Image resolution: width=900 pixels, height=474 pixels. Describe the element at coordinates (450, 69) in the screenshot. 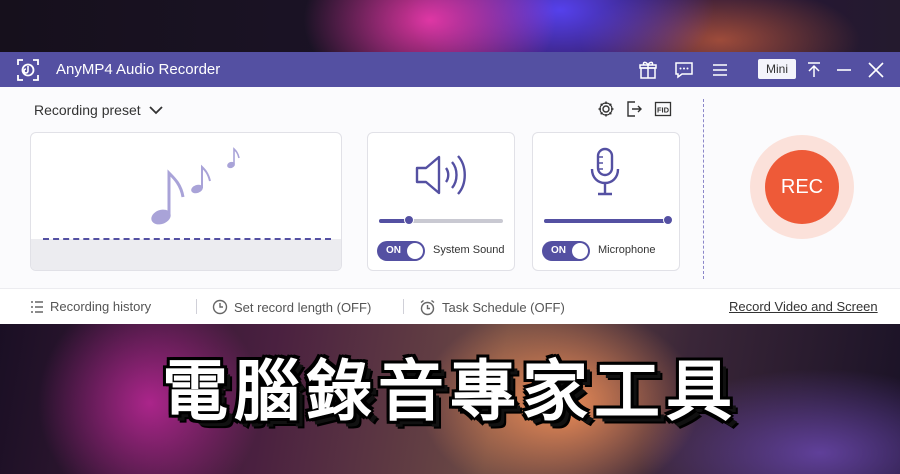

I see `titlebar: AnyMP4 Audio Recorder Mini` at that location.